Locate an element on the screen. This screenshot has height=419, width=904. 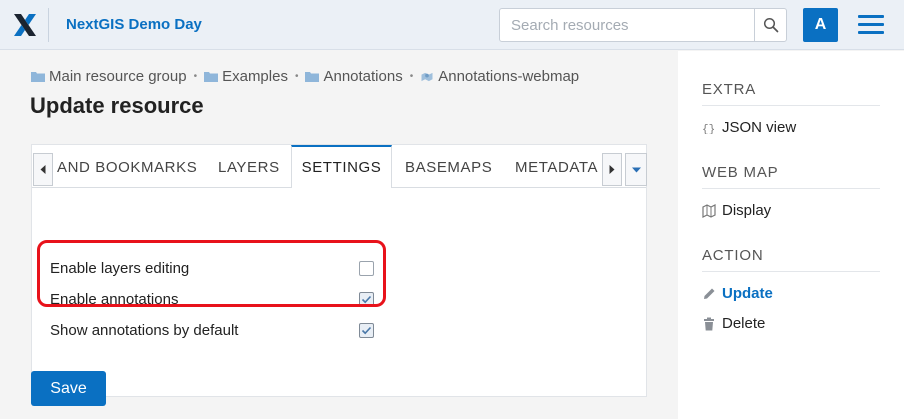
page-title: Update resource is located at coordinates (117, 105).